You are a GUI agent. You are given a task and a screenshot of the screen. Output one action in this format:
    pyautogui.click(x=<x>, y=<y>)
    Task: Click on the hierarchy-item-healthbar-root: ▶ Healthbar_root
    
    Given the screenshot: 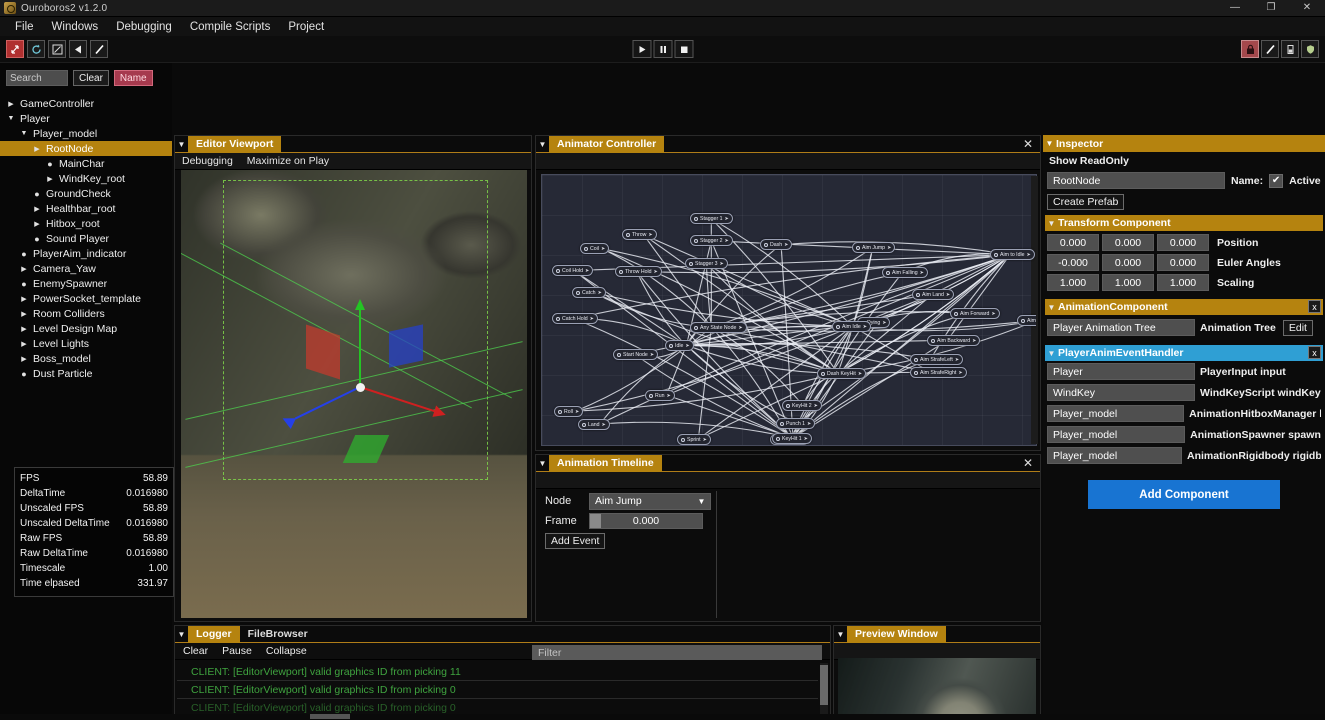 What is the action you would take?
    pyautogui.click(x=86, y=208)
    